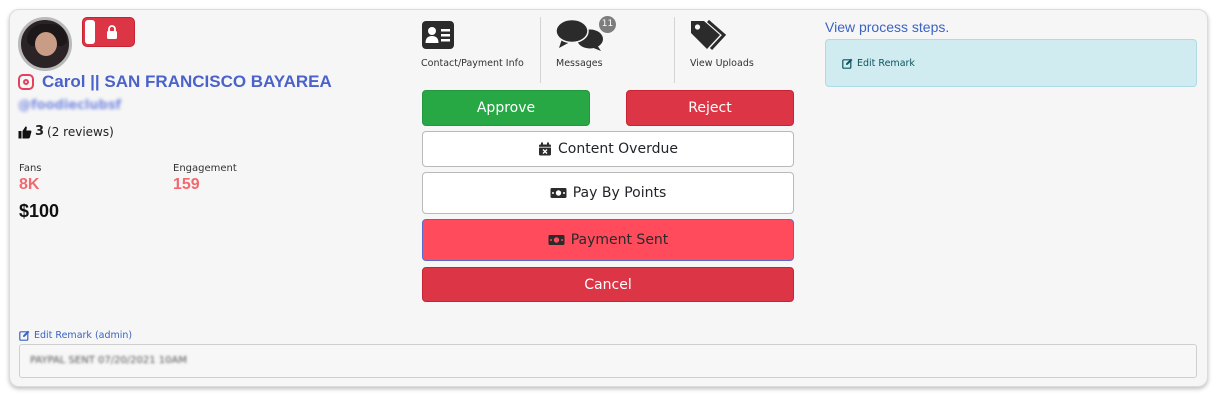  Describe the element at coordinates (734, 51) in the screenshot. I see `tool-view-uploads: View Uploads` at that location.